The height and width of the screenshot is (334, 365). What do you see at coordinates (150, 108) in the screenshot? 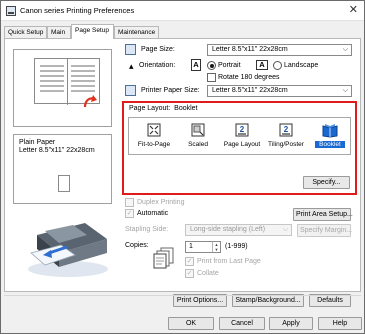
I see `page-layout-caption: Page Layout:` at bounding box center [150, 108].